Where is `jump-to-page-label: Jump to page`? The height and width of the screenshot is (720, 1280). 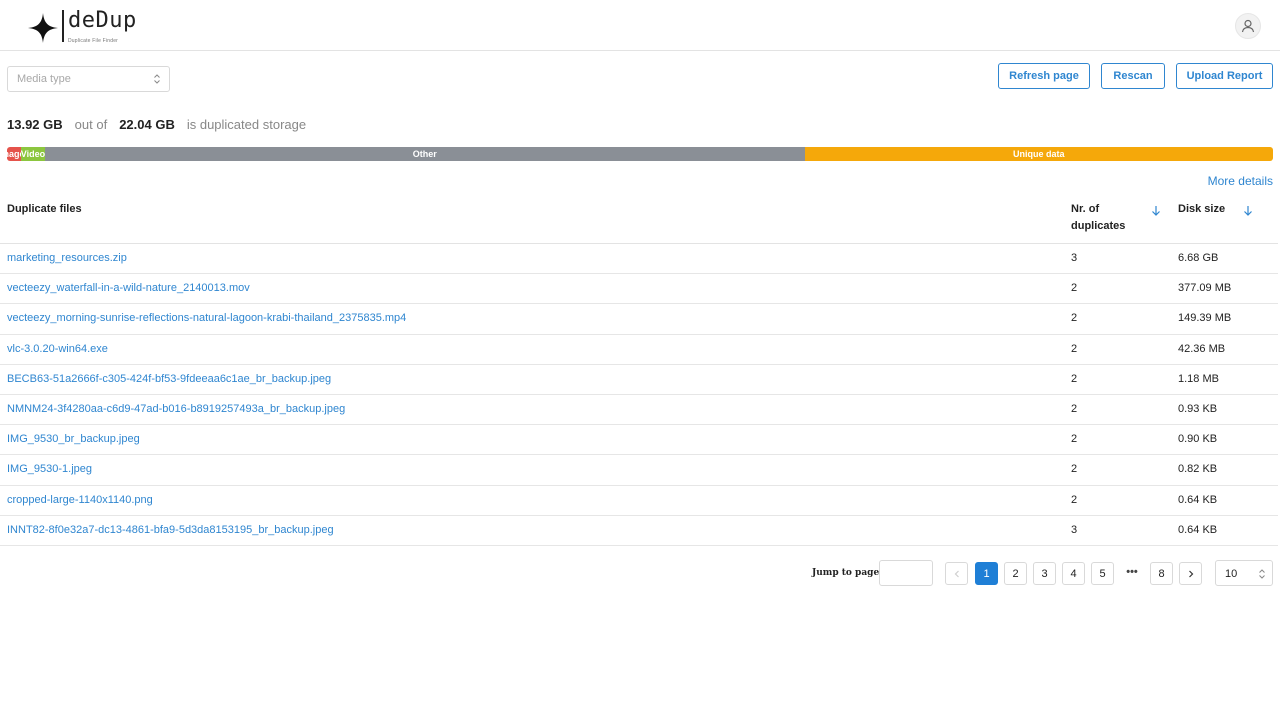
jump-to-page-label: Jump to page is located at coordinates (846, 573).